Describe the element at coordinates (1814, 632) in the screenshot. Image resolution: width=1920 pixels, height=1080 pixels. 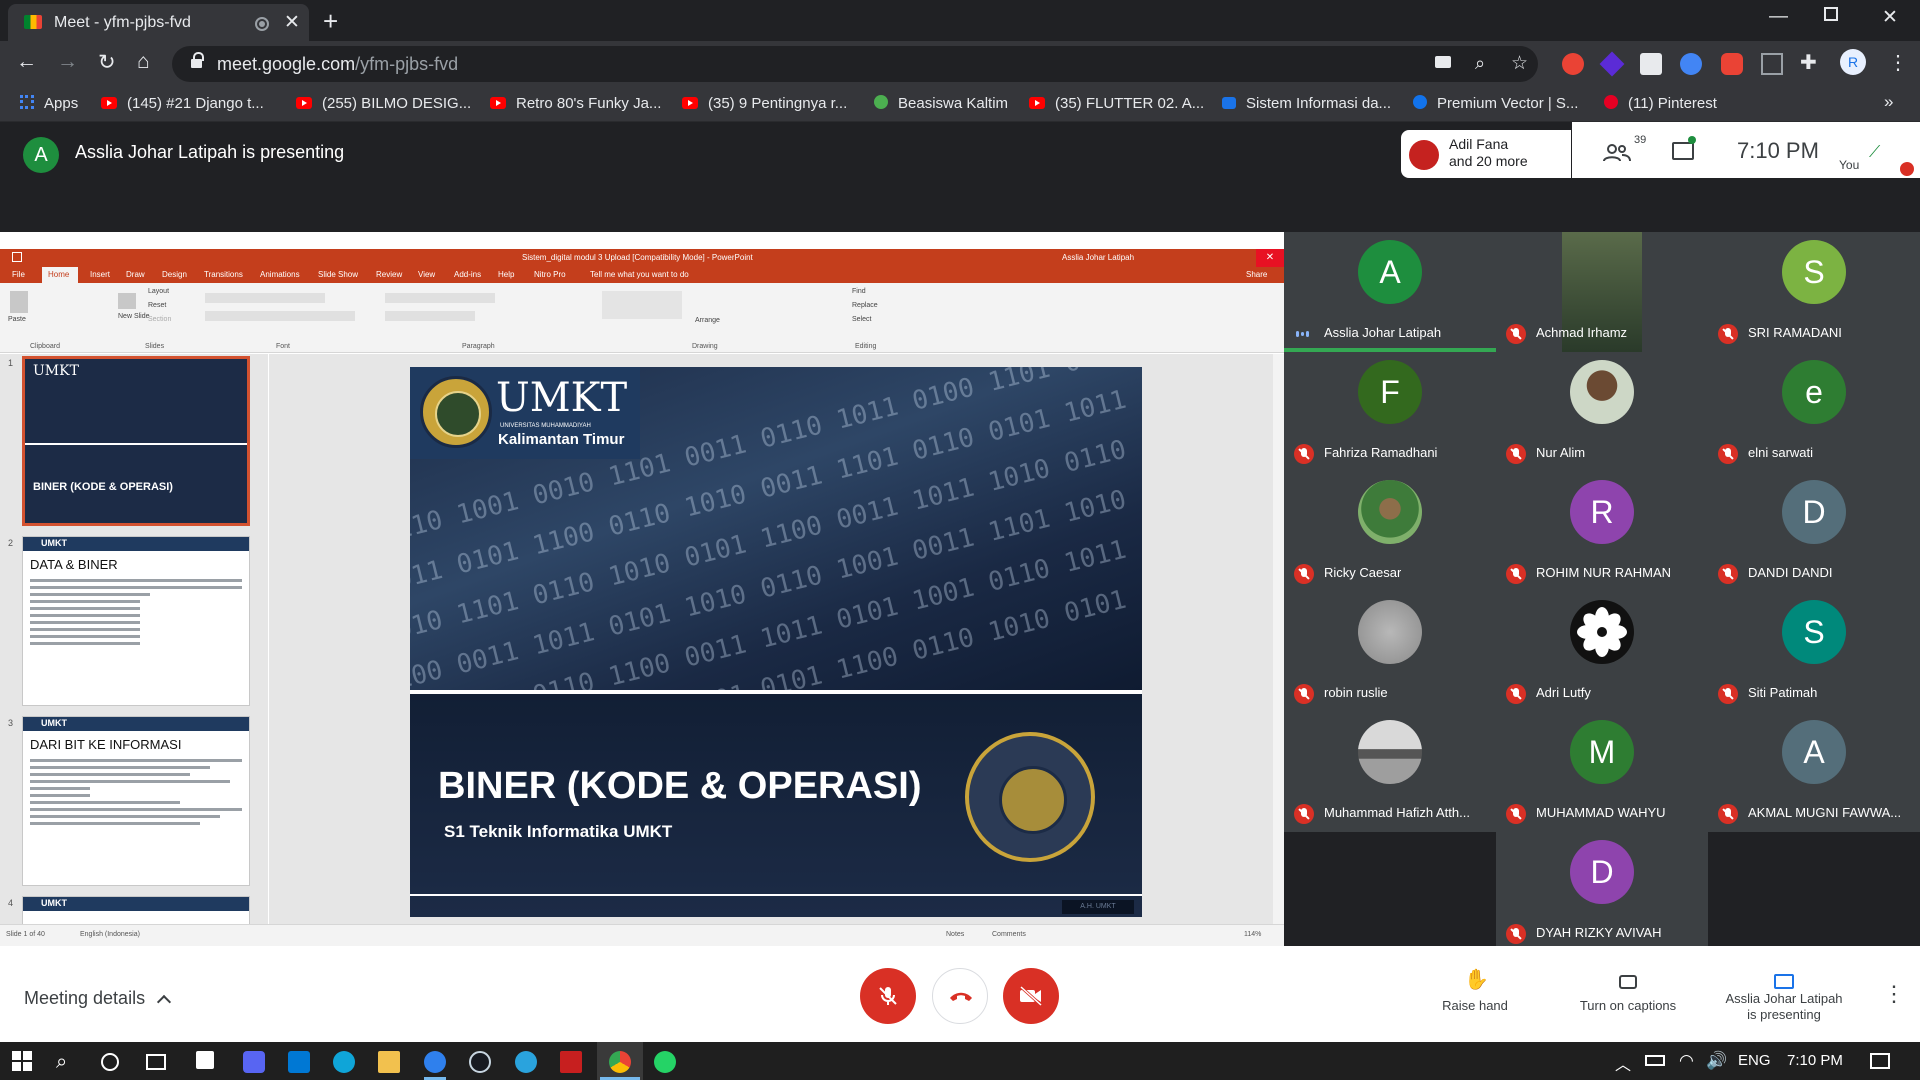
I see `avatar: S` at that location.